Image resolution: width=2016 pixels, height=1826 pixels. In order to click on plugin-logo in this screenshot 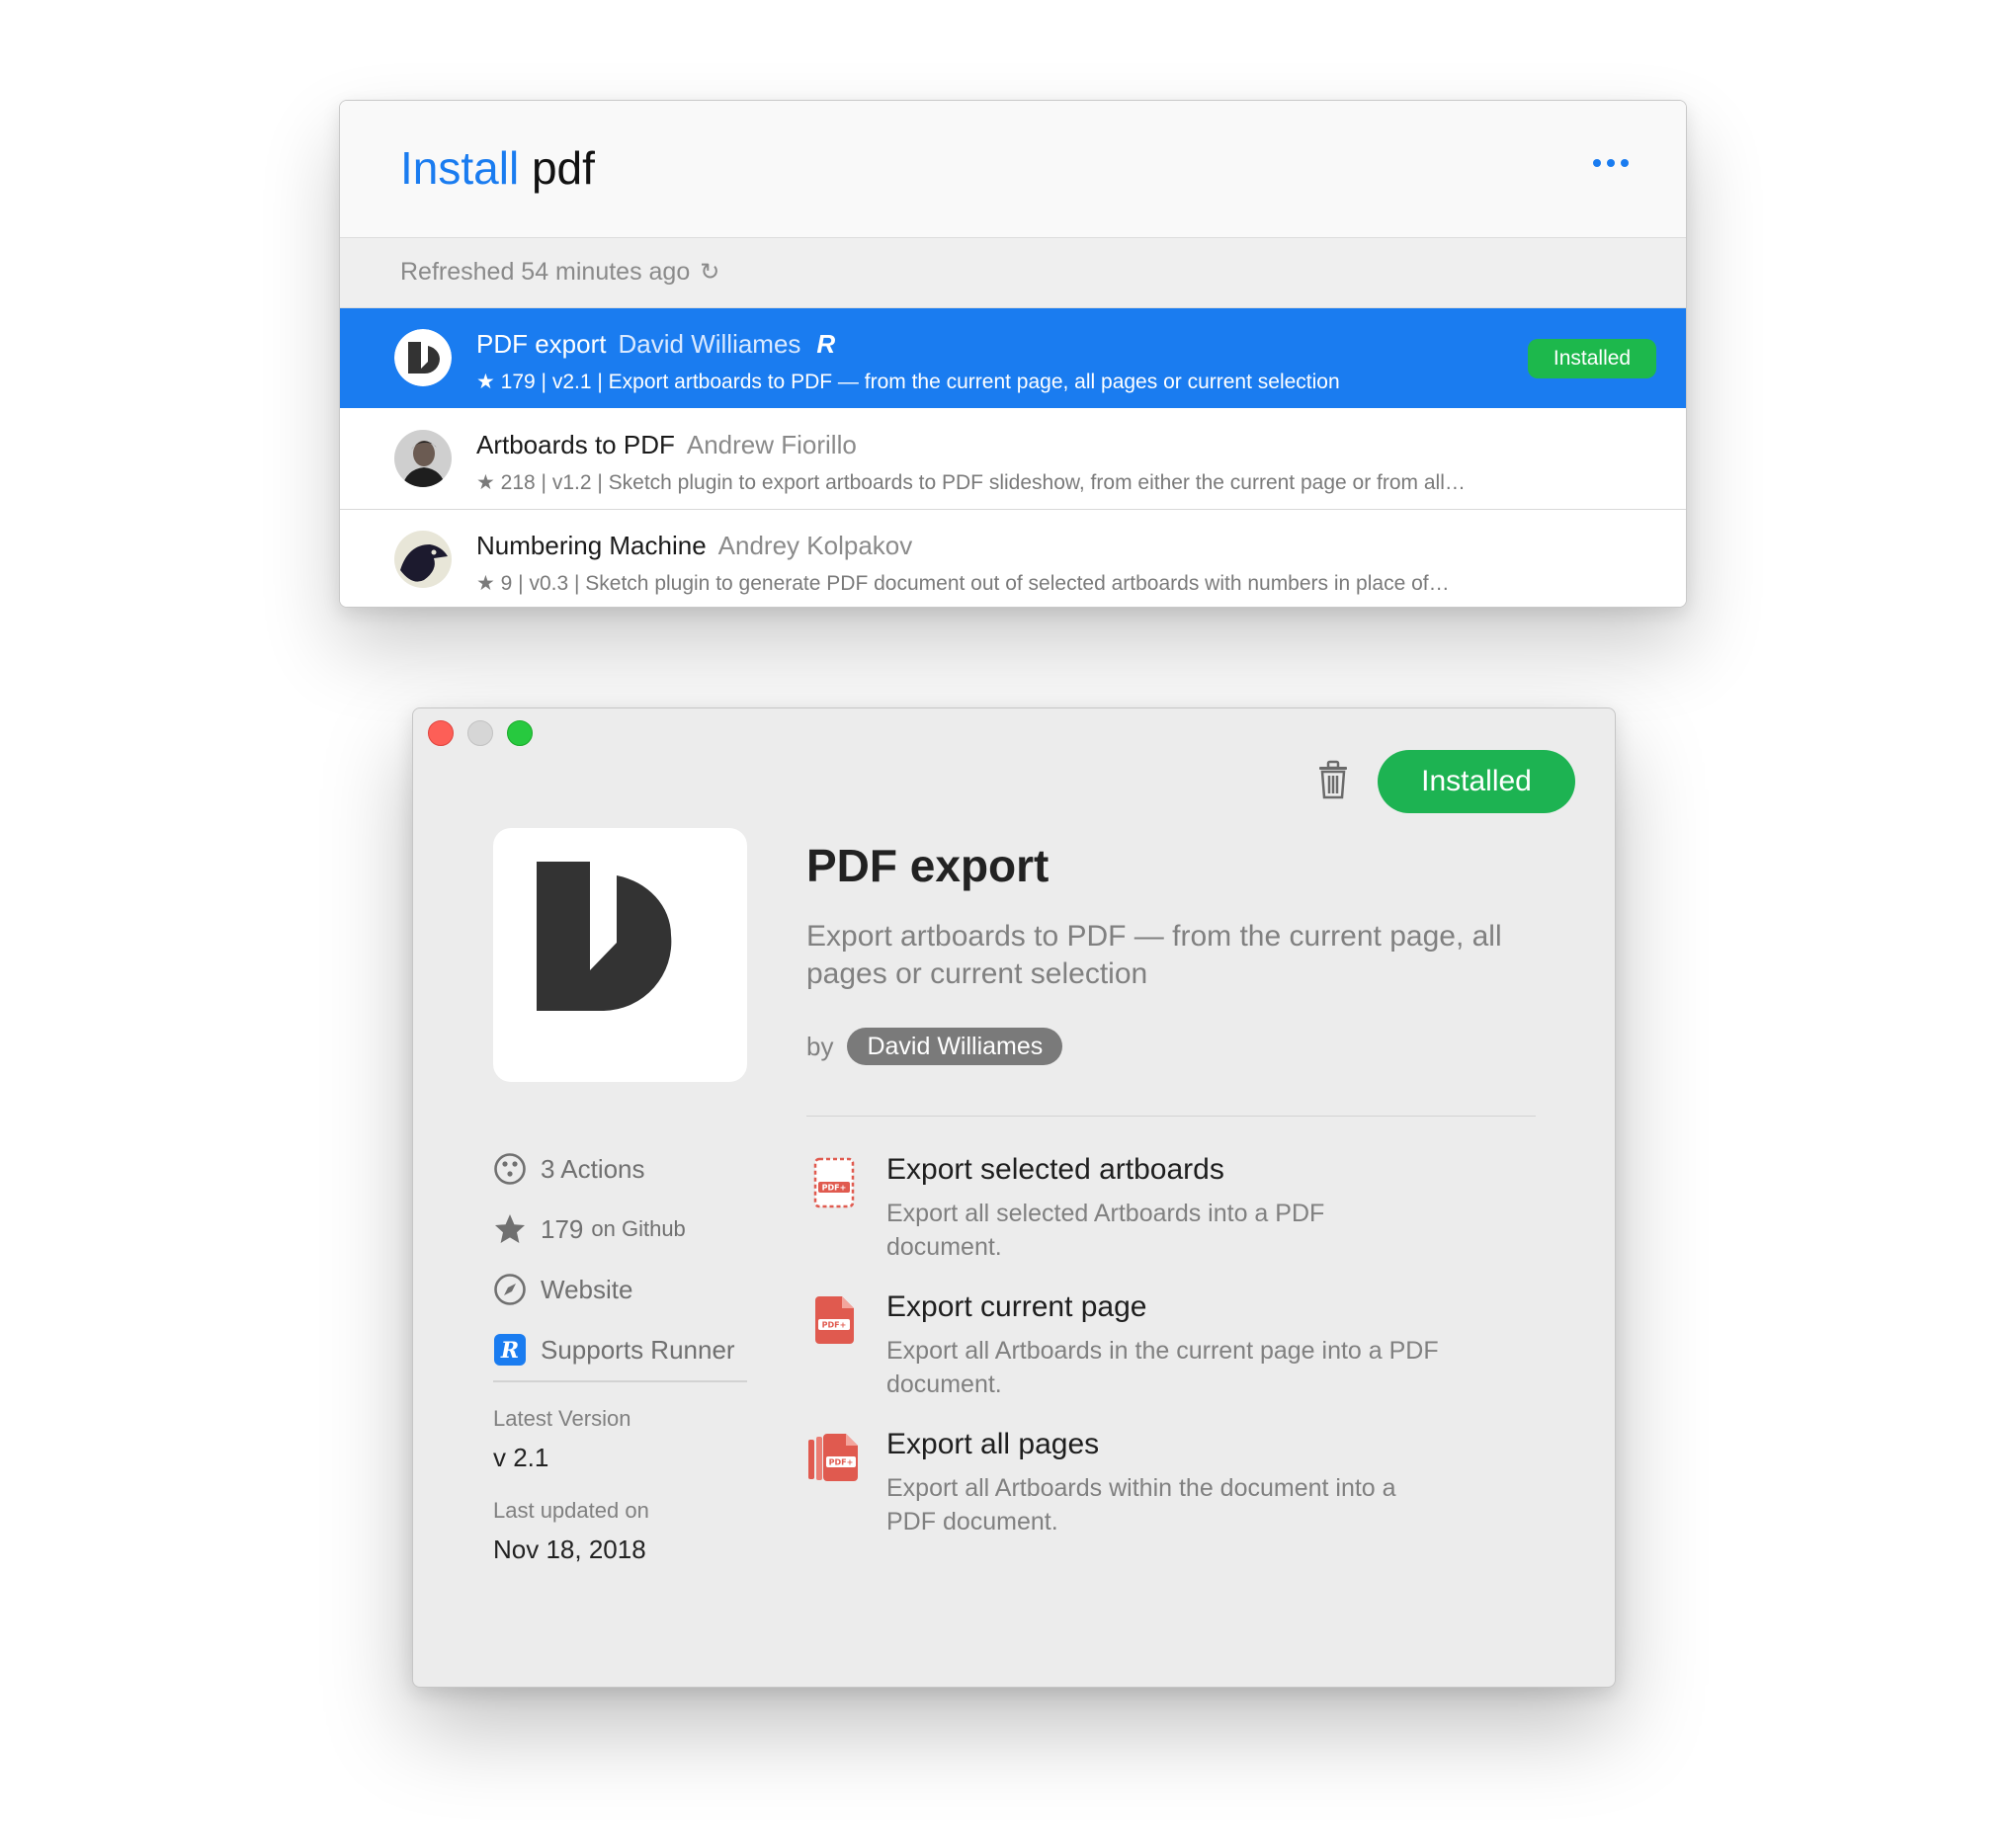, I will do `click(620, 955)`.